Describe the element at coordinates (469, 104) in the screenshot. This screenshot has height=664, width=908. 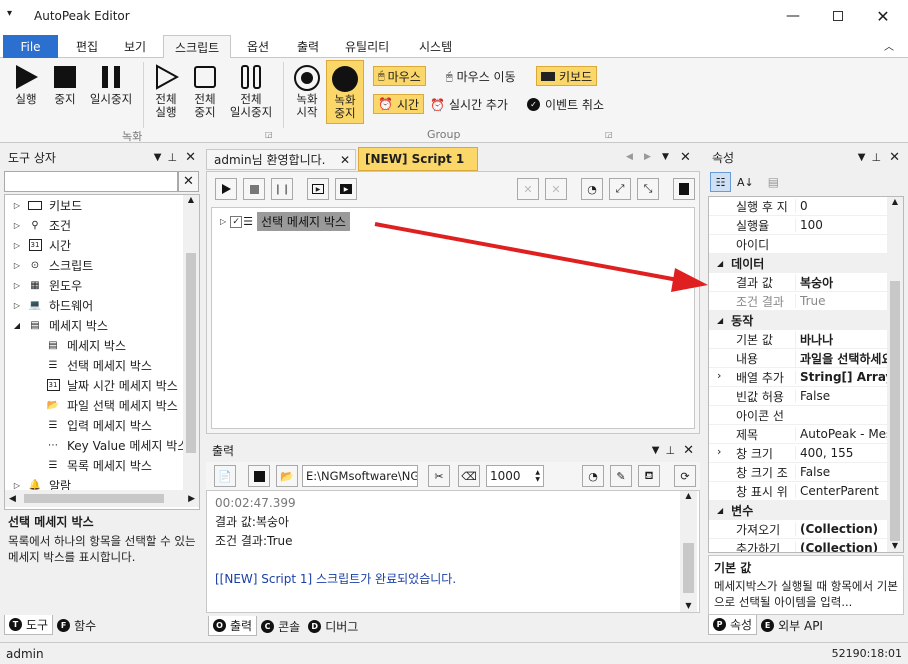
I see `realtime-add-button: ⏰ 실시간 추가` at that location.